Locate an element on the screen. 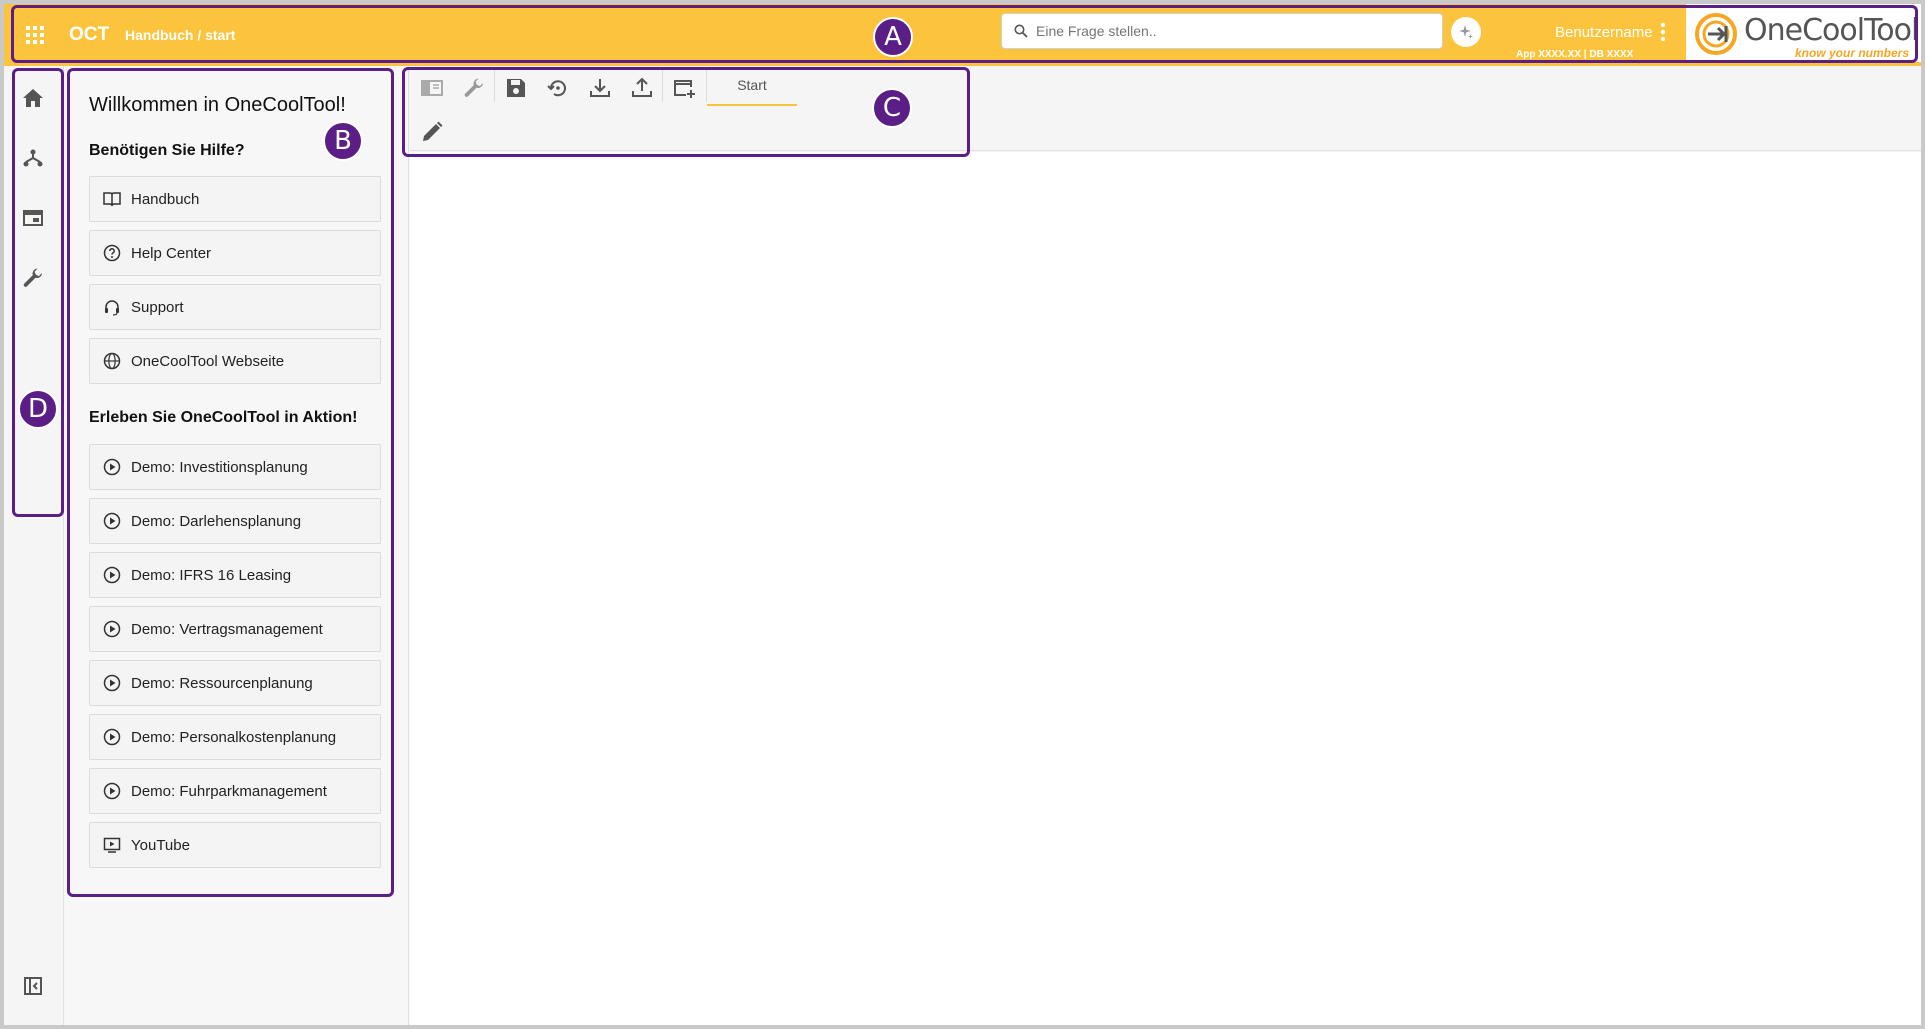  logo: OneCoolTool know your numbers is located at coordinates (1803, 33).